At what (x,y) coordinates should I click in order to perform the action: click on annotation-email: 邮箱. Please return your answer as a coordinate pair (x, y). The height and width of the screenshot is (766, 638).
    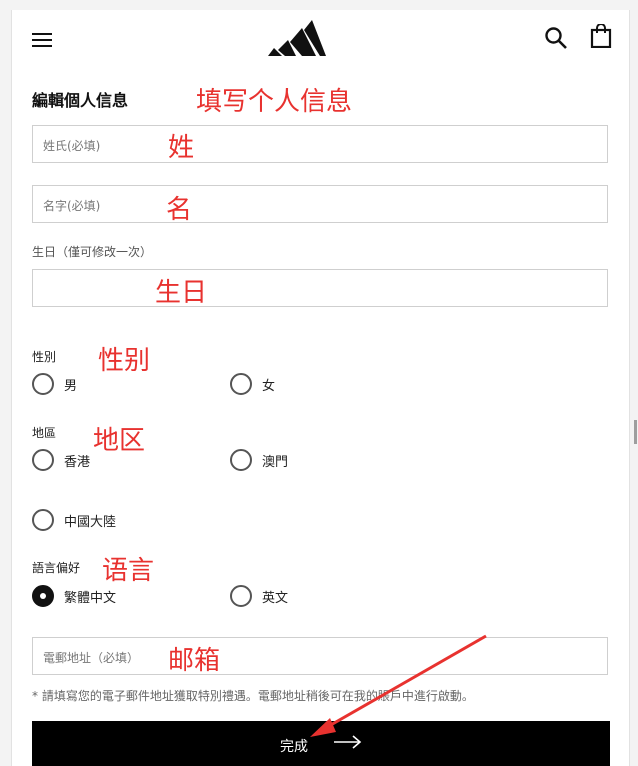
    Looking at the image, I should click on (194, 661).